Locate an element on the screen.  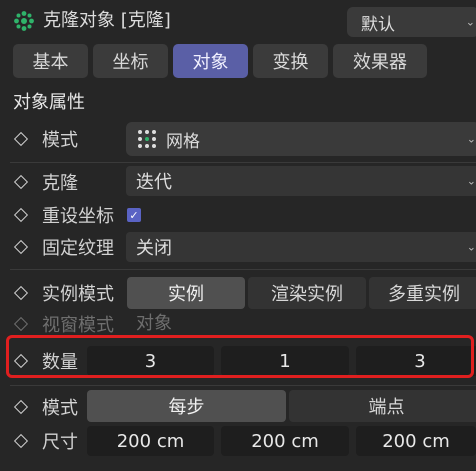
size-x-value: 200 cm is located at coordinates (150, 441).